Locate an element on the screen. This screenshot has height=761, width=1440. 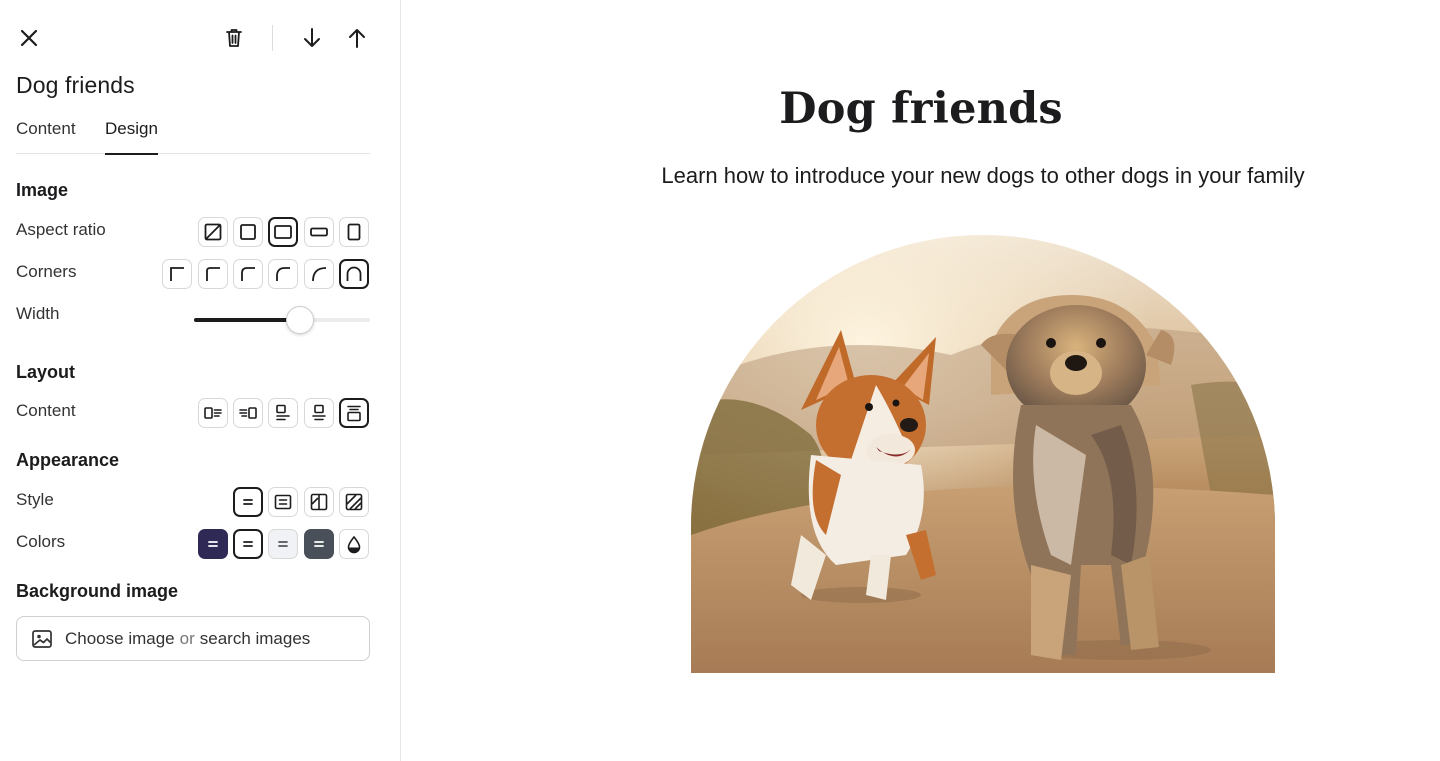
layout-image-bottom-option is located at coordinates (354, 413).